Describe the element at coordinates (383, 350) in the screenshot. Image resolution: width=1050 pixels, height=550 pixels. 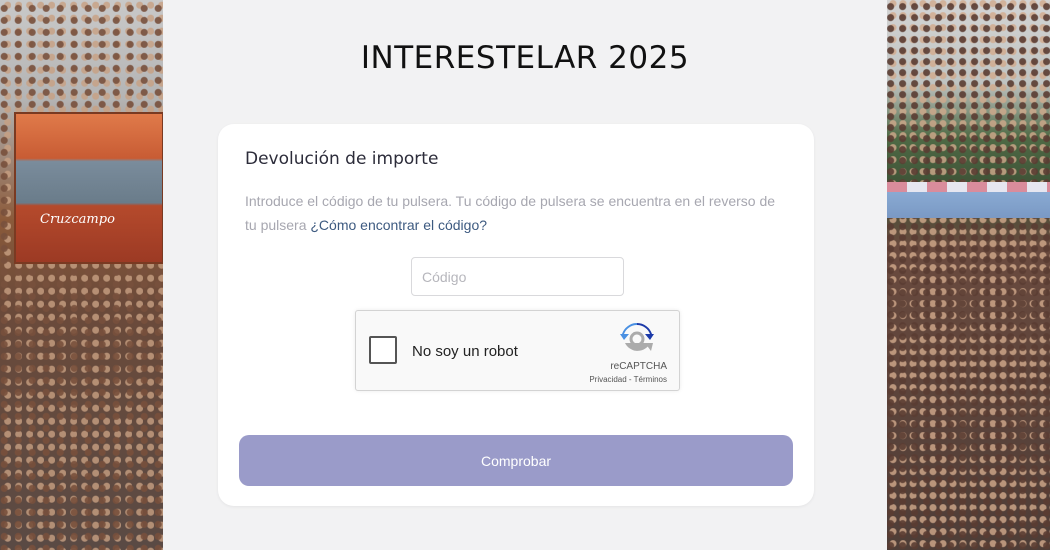
I see `recaptcha-checkbox` at that location.